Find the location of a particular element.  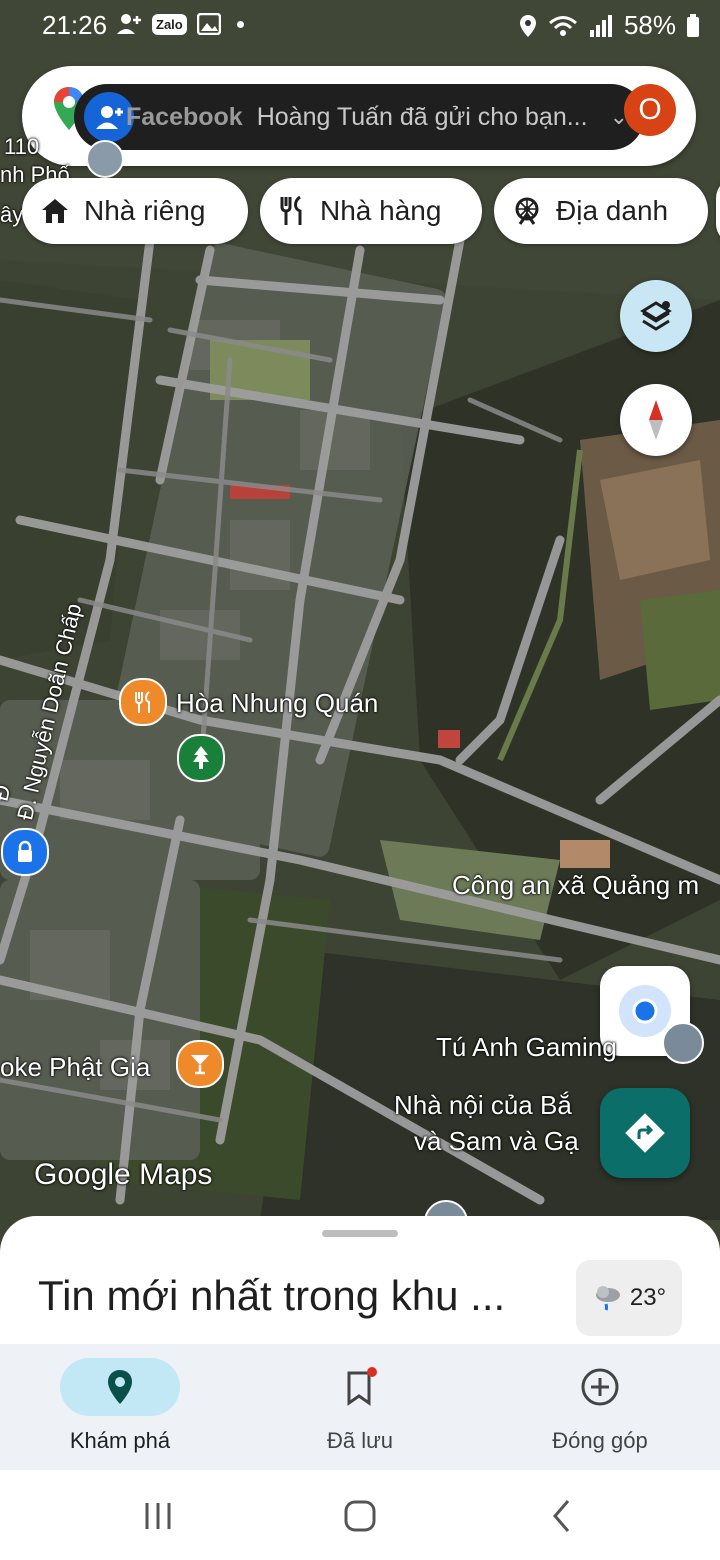

weather-rain-icon is located at coordinates (607, 1298).